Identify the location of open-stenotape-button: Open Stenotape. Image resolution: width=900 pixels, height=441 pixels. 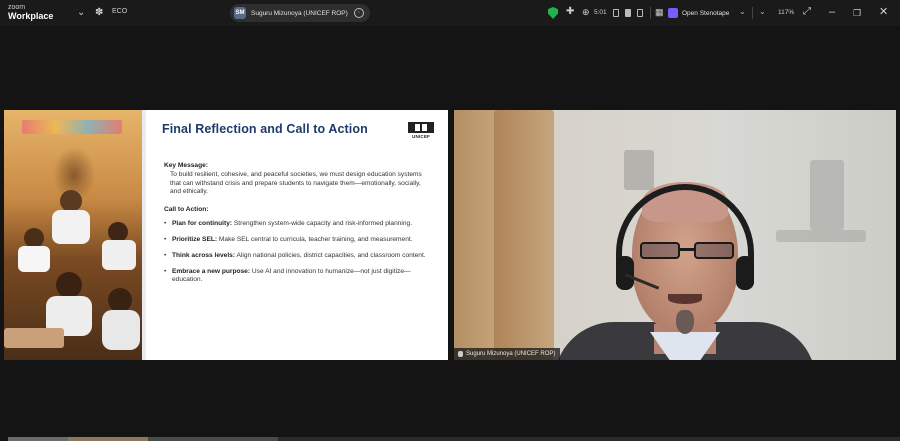
(698, 13).